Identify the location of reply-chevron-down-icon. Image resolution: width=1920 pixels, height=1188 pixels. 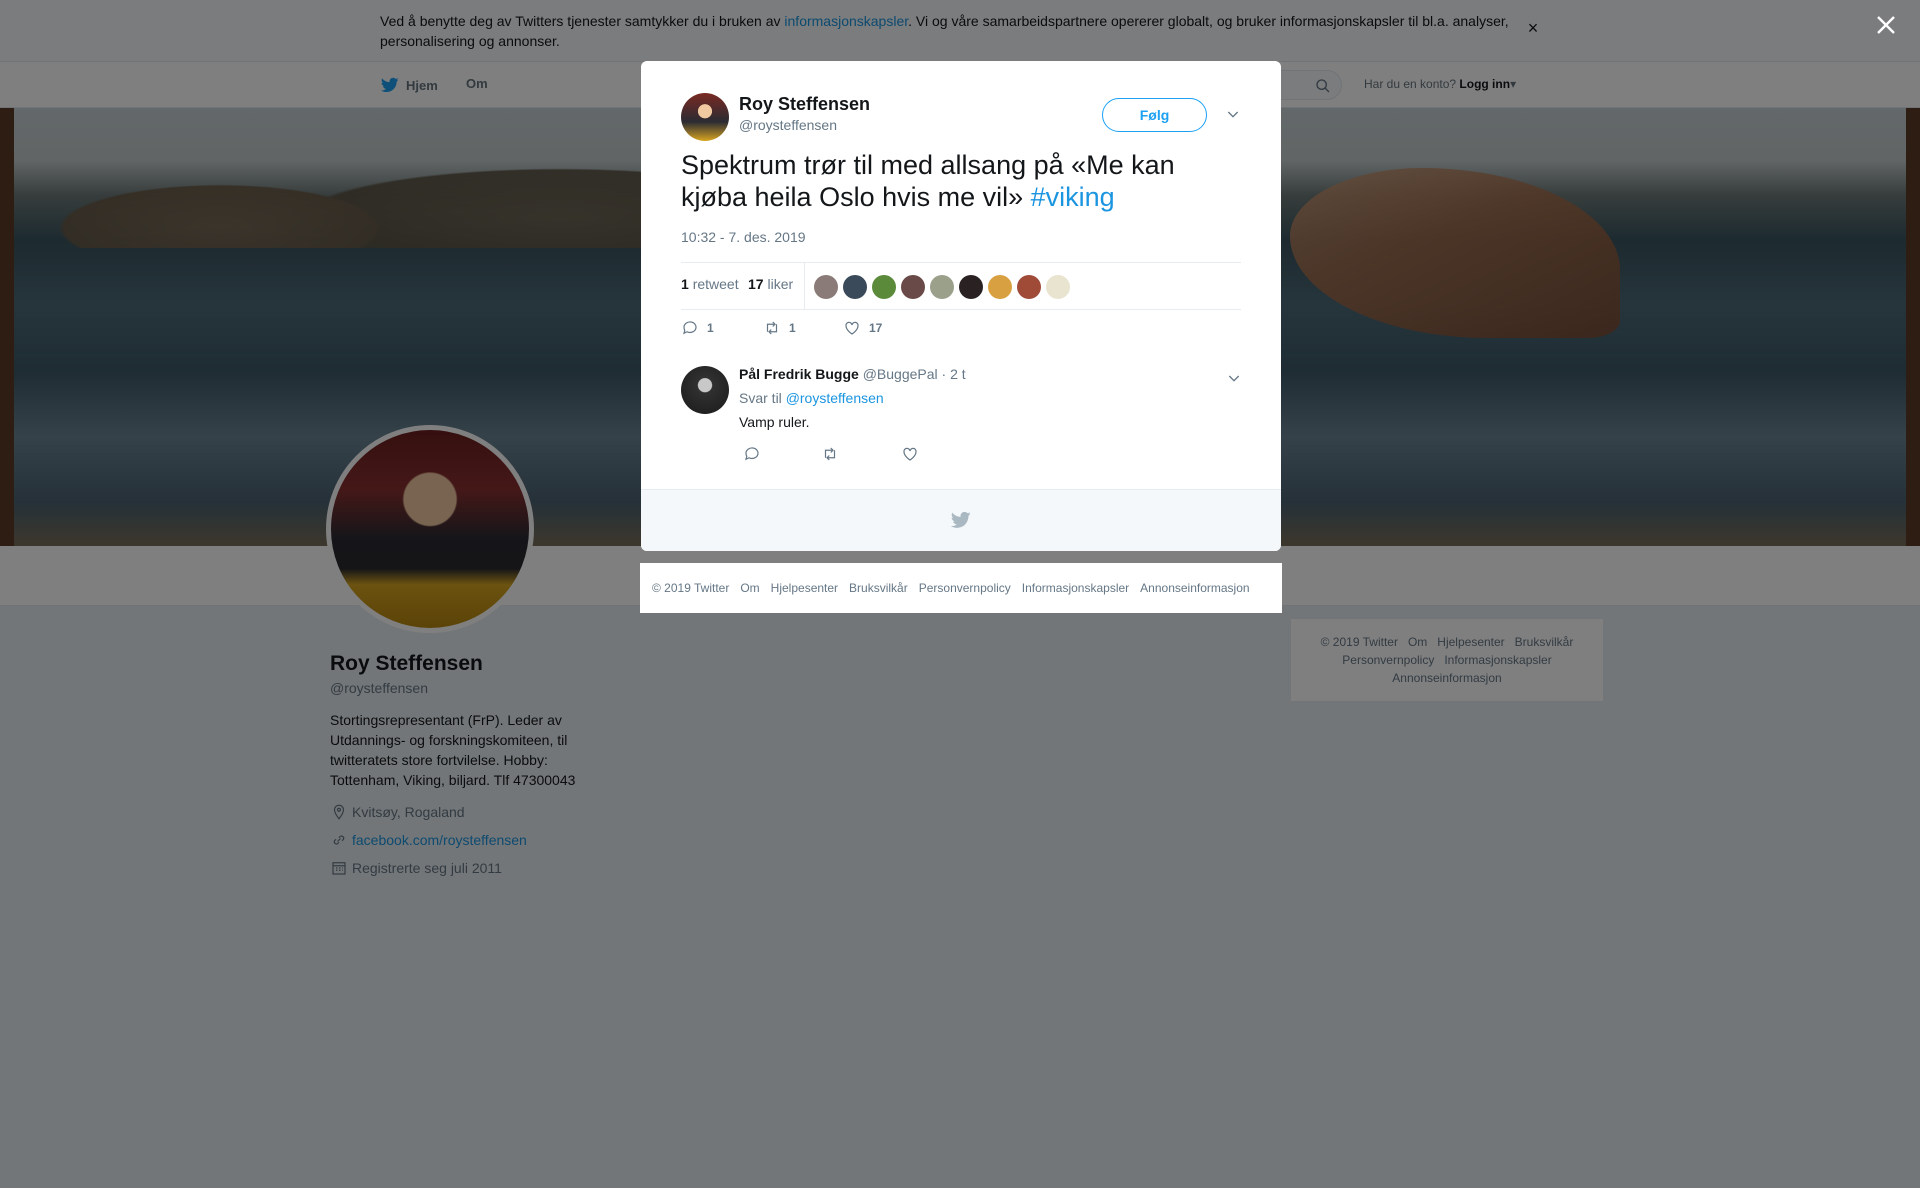
(1234, 378).